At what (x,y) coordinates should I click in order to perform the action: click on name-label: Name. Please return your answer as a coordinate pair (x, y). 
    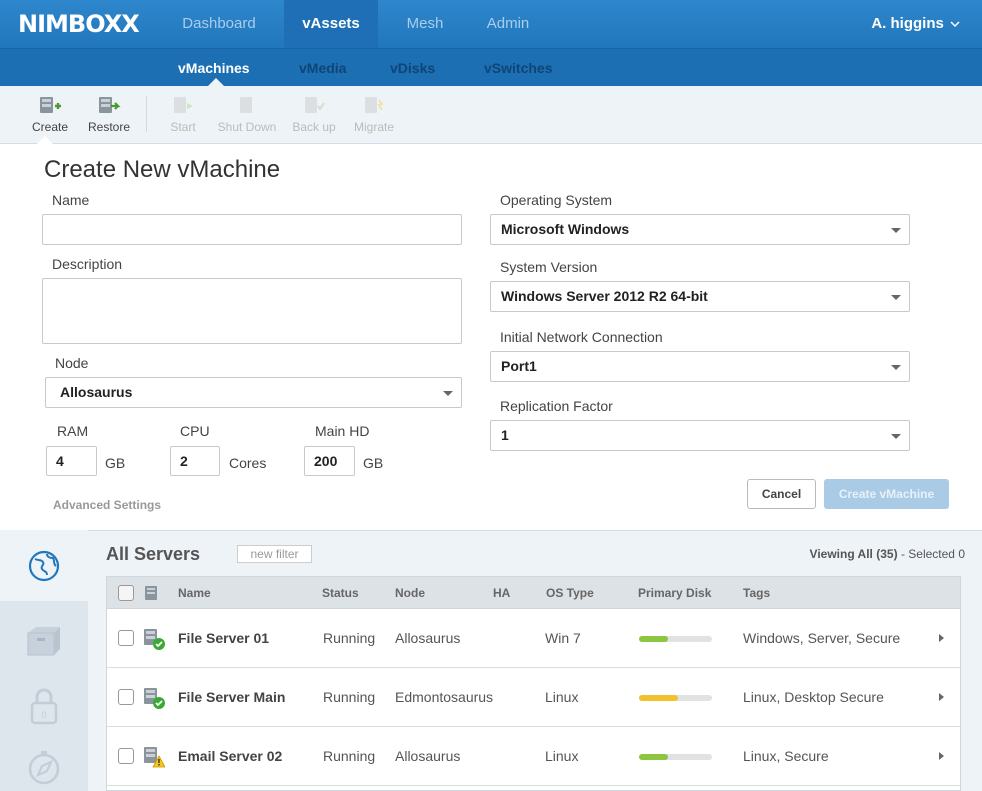
    Looking at the image, I should click on (71, 200).